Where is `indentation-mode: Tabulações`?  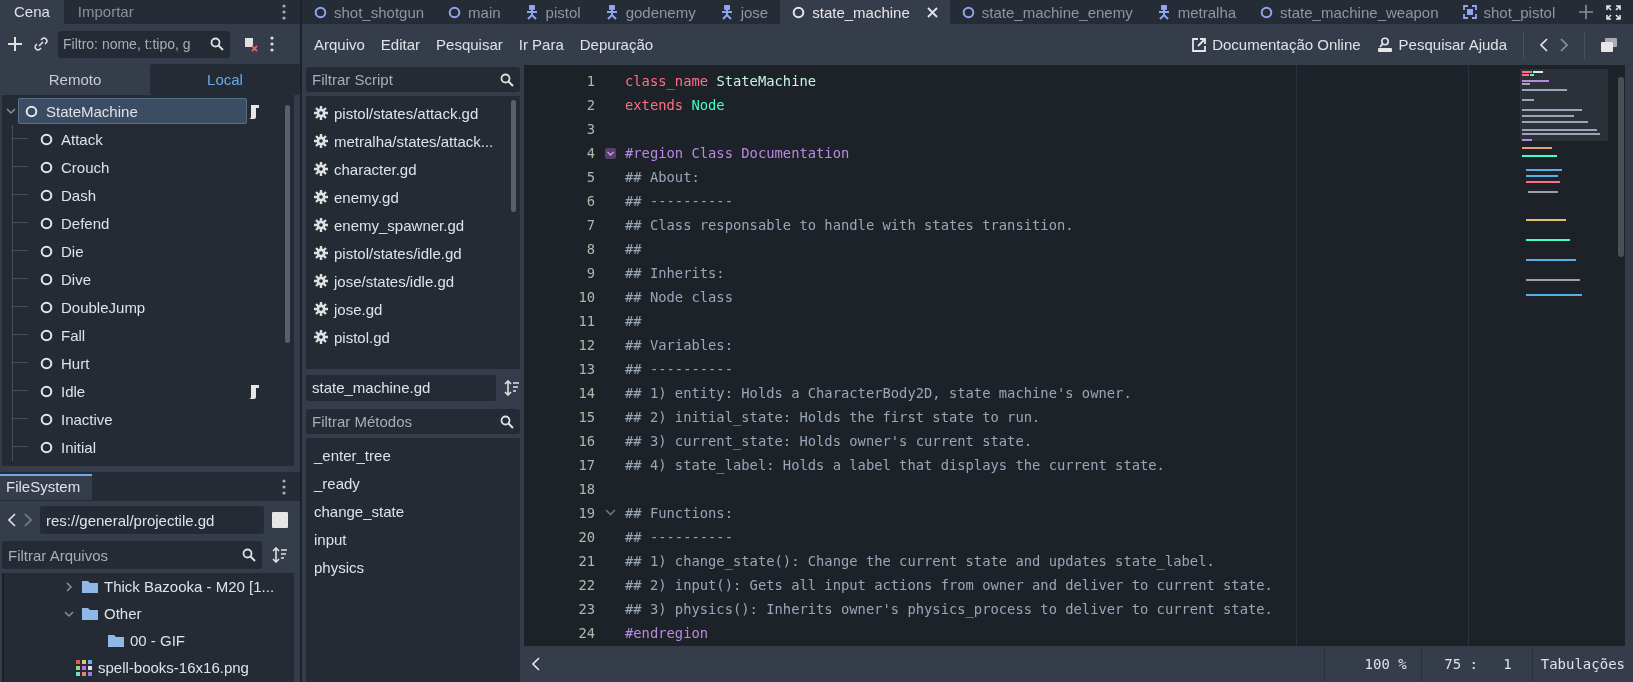 indentation-mode: Tabulações is located at coordinates (1582, 664).